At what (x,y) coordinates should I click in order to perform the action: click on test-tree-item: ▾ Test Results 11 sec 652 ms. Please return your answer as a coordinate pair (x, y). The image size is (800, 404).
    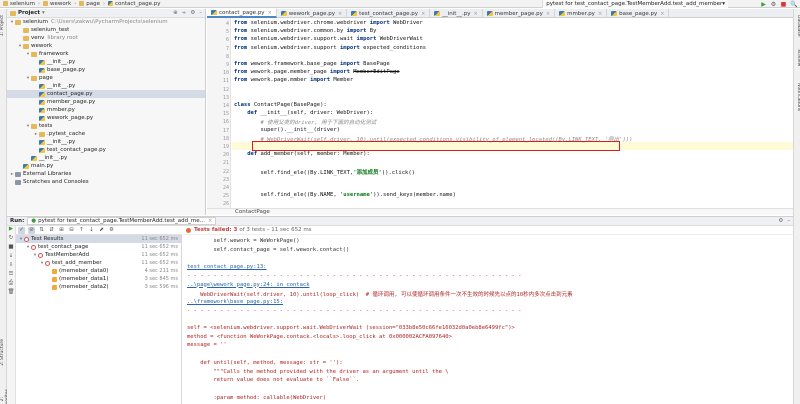
    Looking at the image, I should click on (98, 239).